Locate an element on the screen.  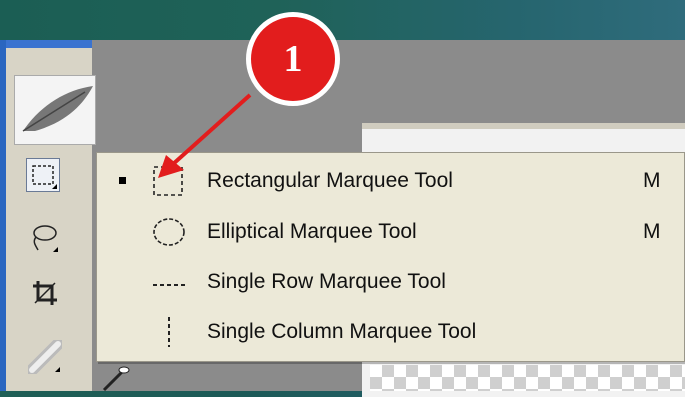
healing-brush-tool-button is located at coordinates (45, 357).